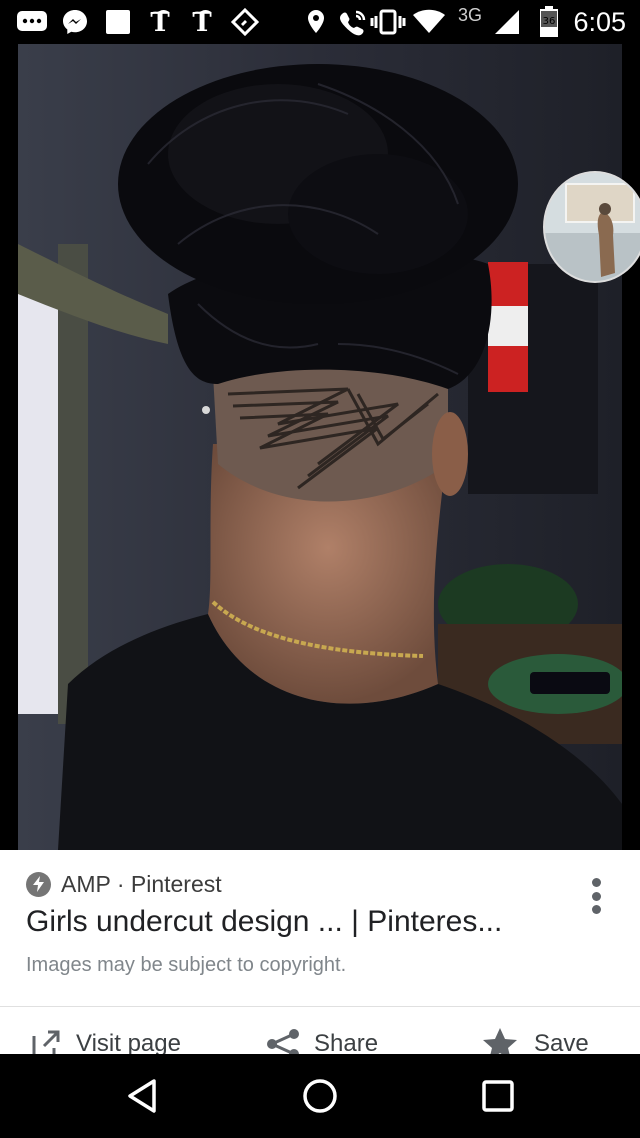  I want to click on battery-level-label: 36, so click(549, 21).